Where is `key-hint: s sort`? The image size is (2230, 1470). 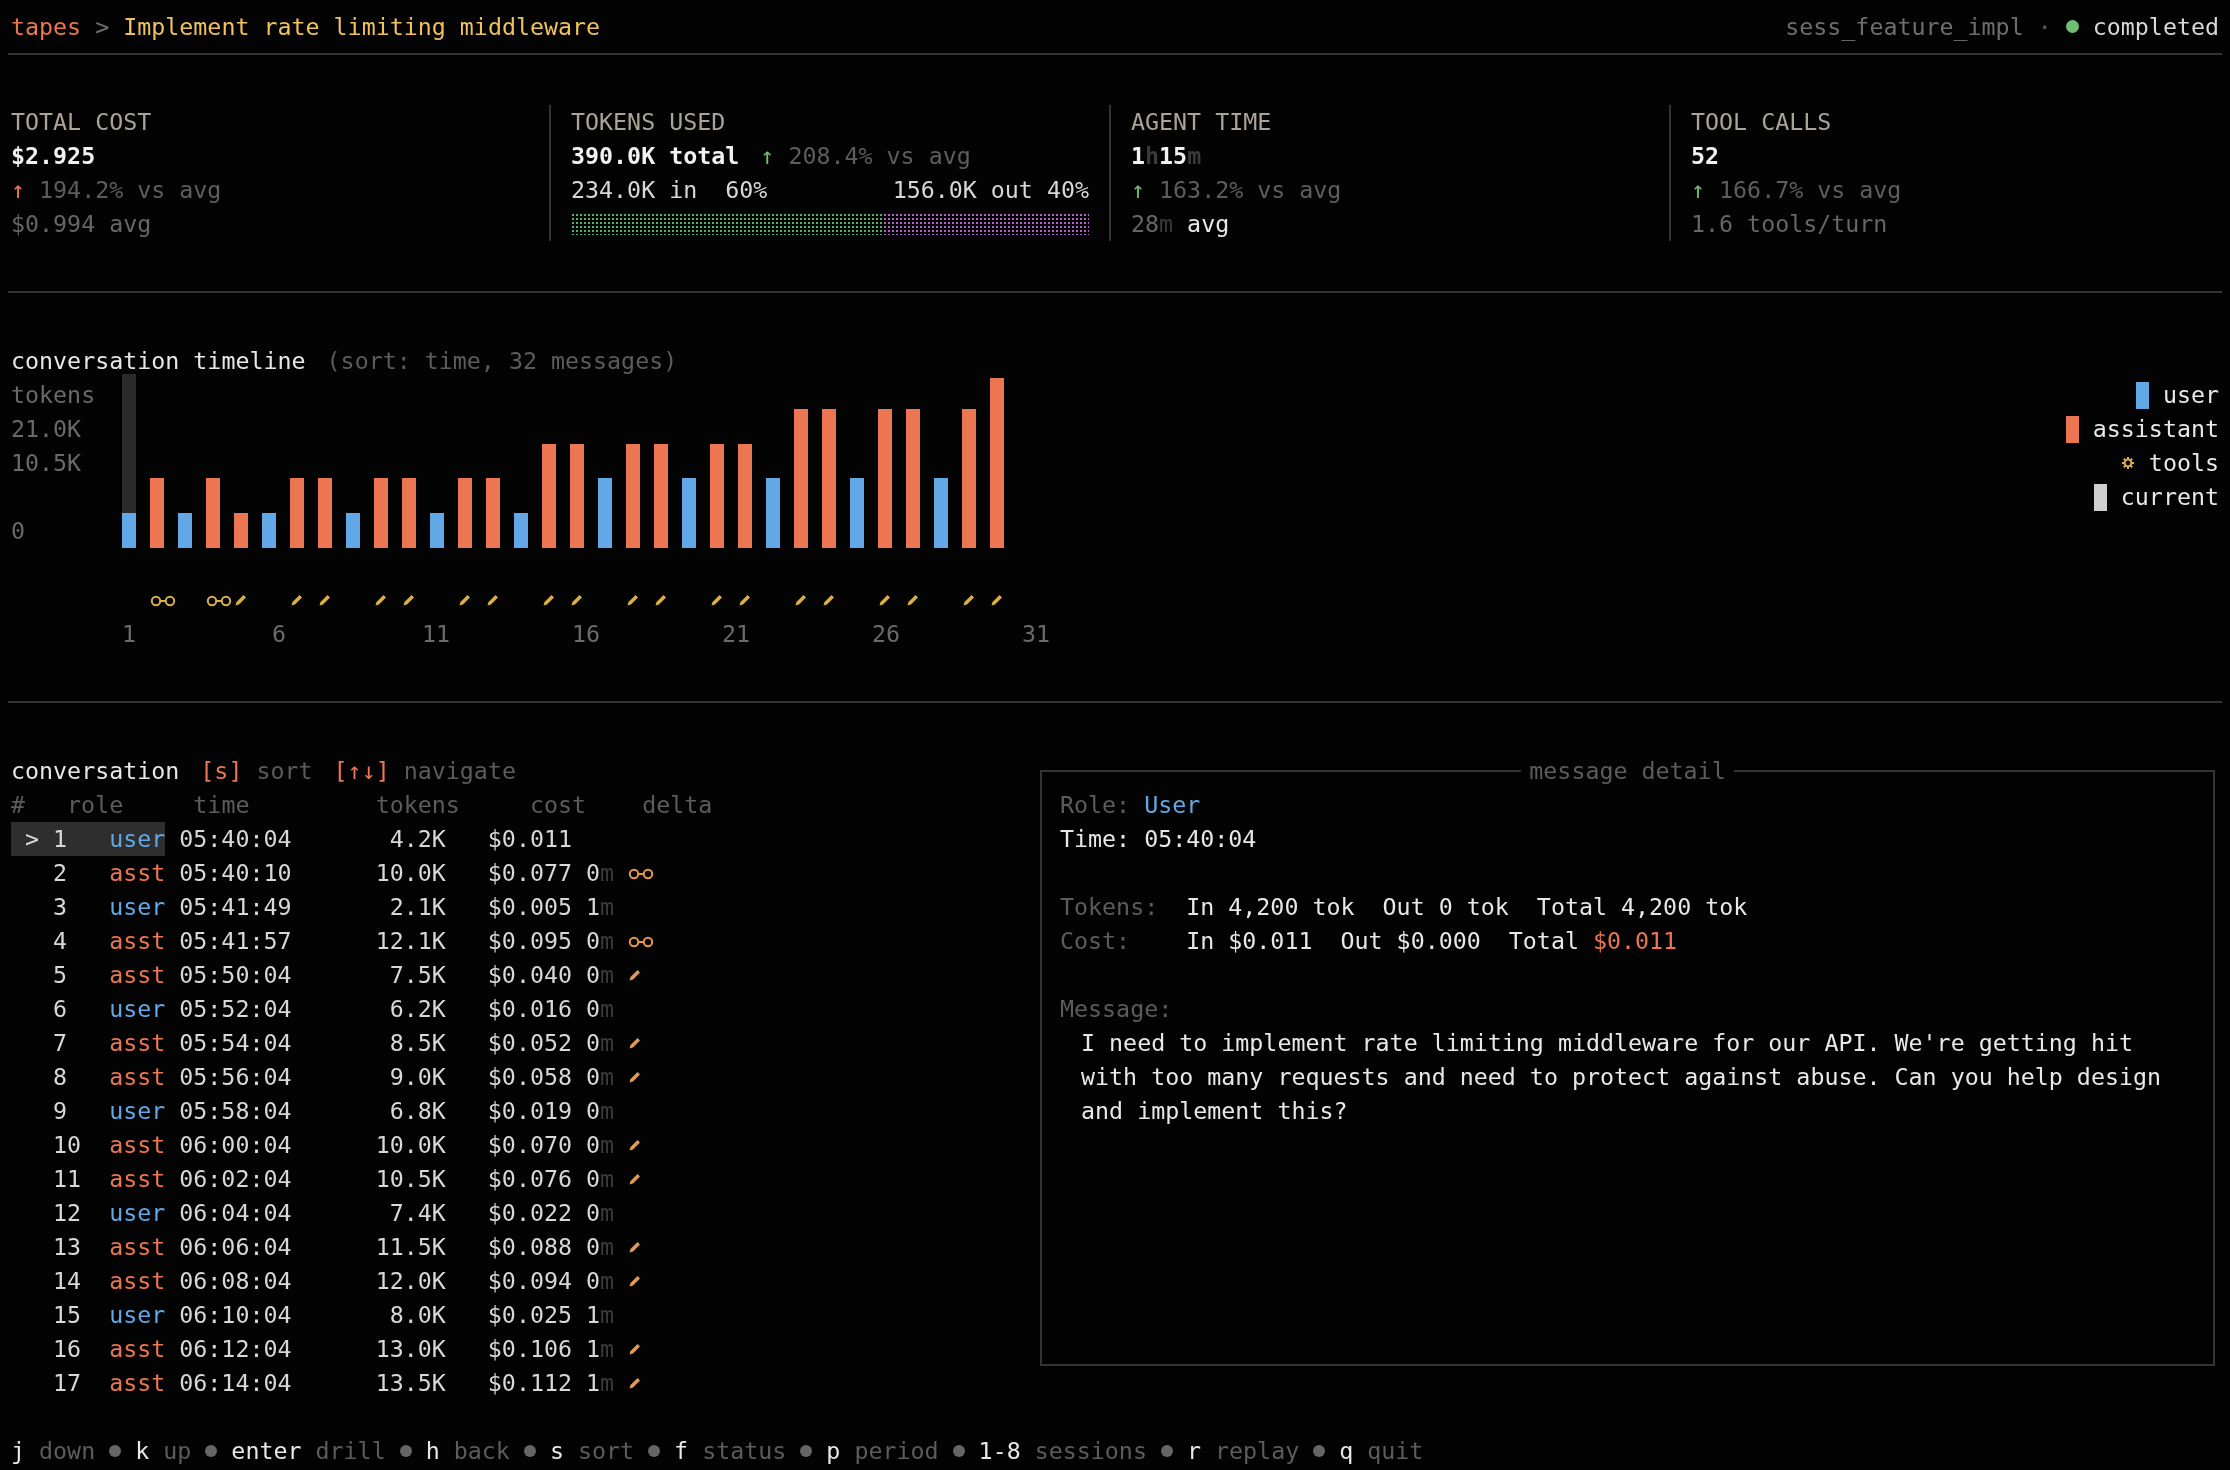
key-hint: s sort is located at coordinates (592, 1451).